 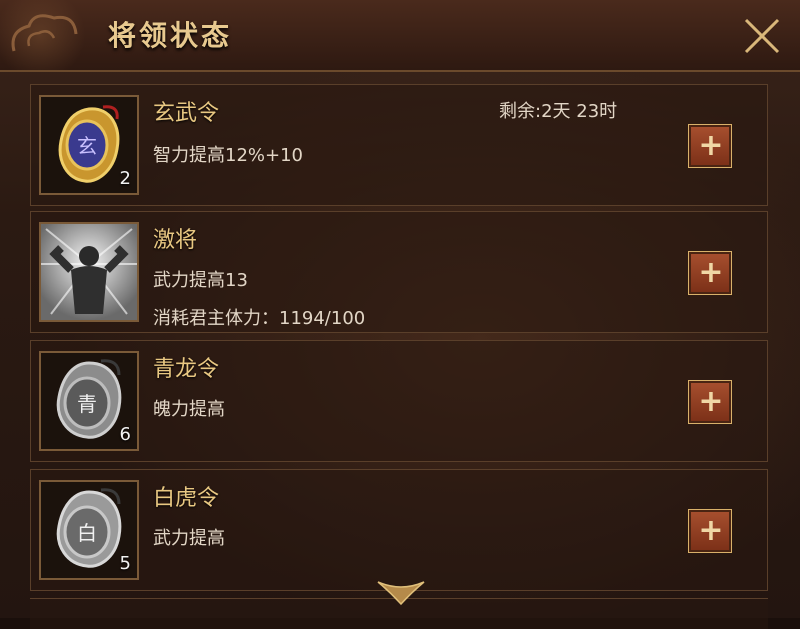 What do you see at coordinates (170, 35) in the screenshot?
I see `dialog-title: 将领状态` at bounding box center [170, 35].